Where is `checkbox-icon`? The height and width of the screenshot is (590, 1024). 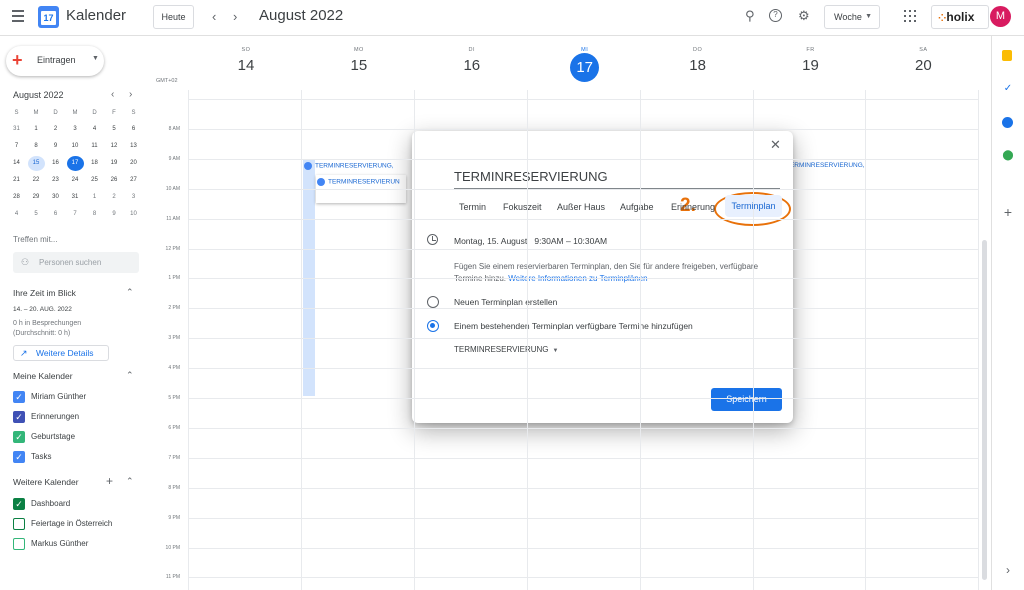 checkbox-icon is located at coordinates (19, 524).